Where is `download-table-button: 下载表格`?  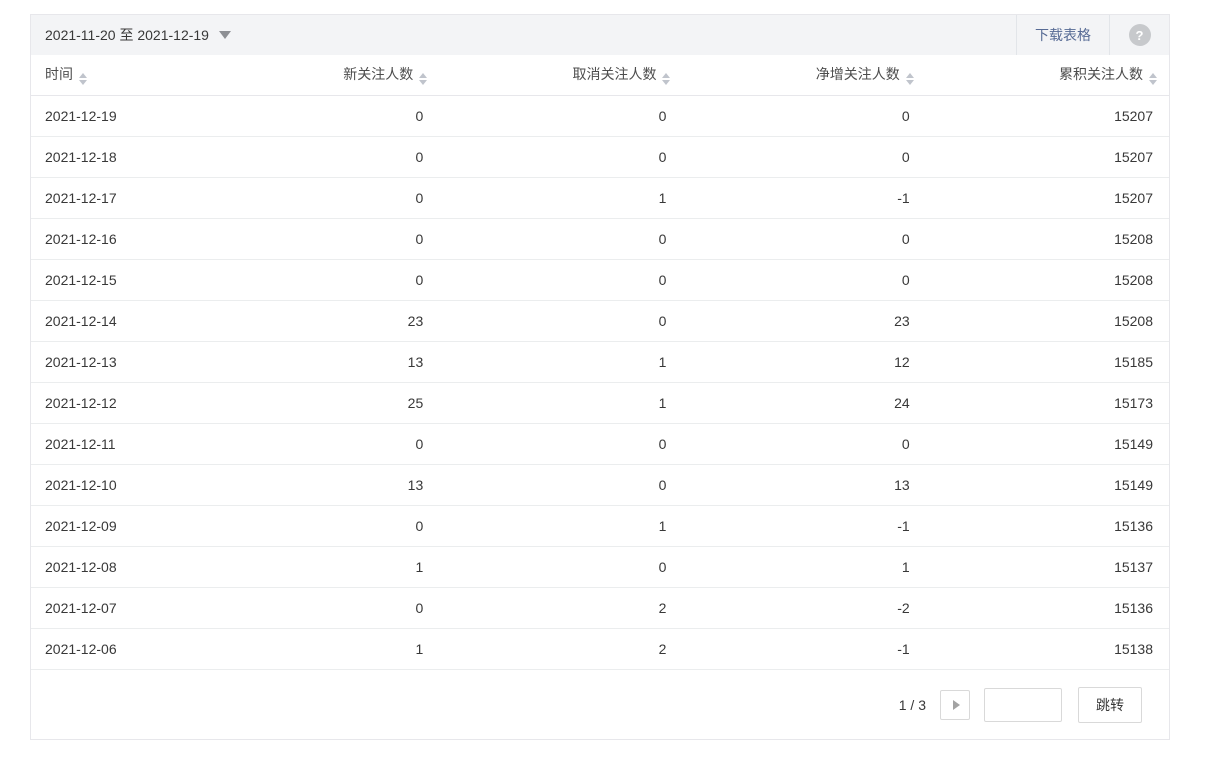 download-table-button: 下载表格 is located at coordinates (1063, 35).